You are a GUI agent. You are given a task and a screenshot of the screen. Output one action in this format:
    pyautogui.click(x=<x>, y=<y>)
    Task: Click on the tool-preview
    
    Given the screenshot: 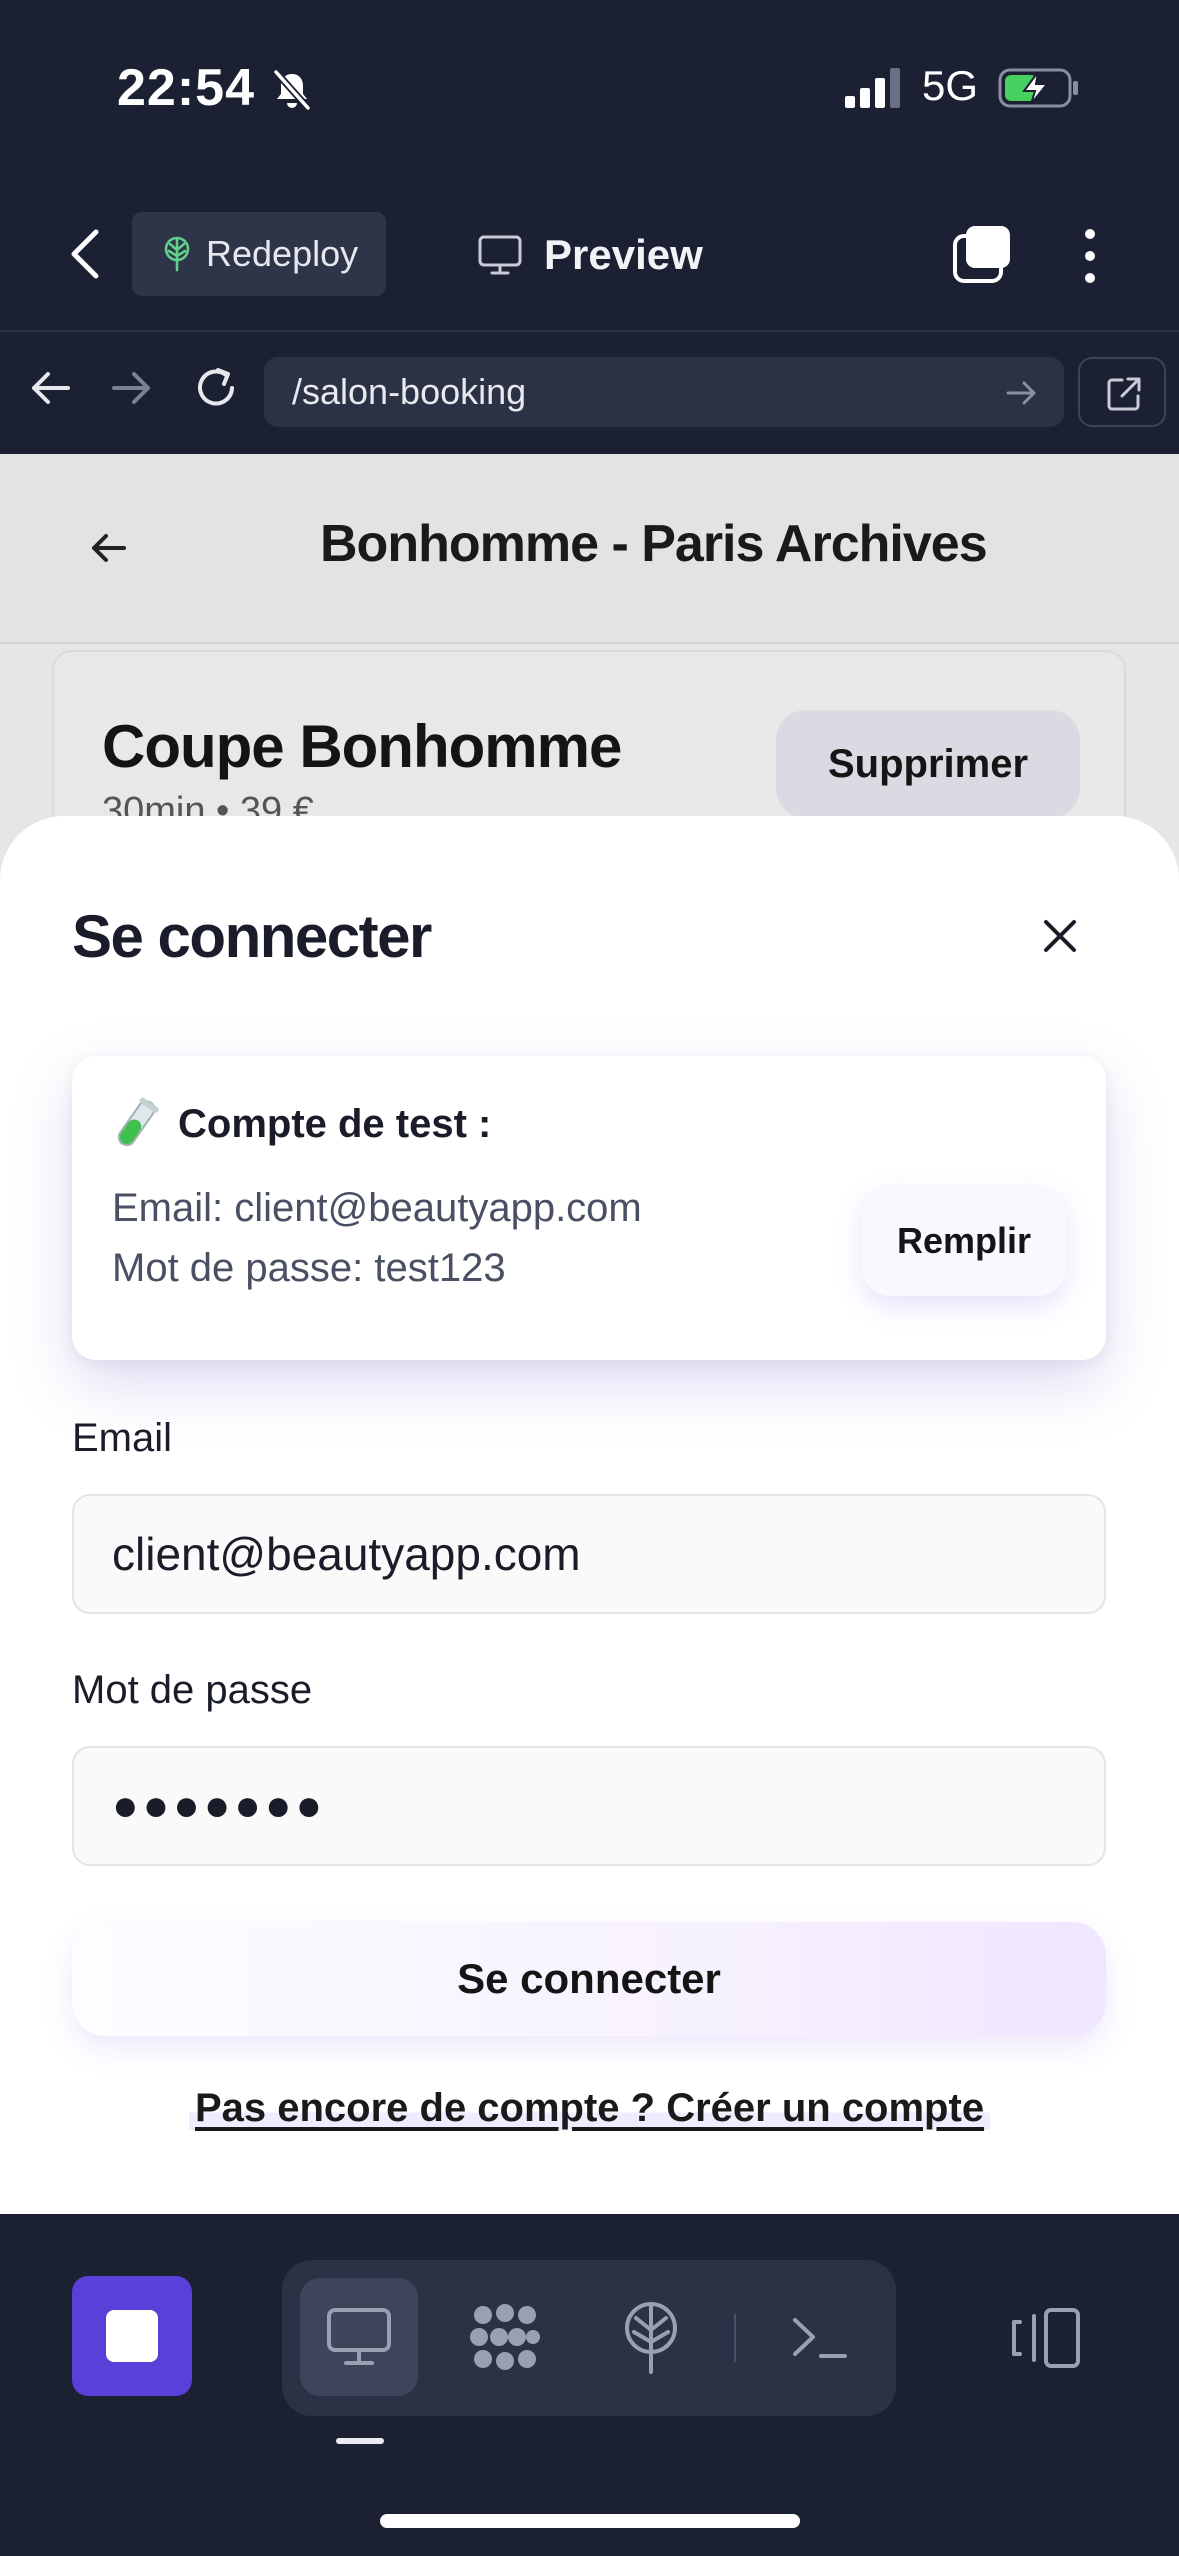 What is the action you would take?
    pyautogui.click(x=359, y=2337)
    